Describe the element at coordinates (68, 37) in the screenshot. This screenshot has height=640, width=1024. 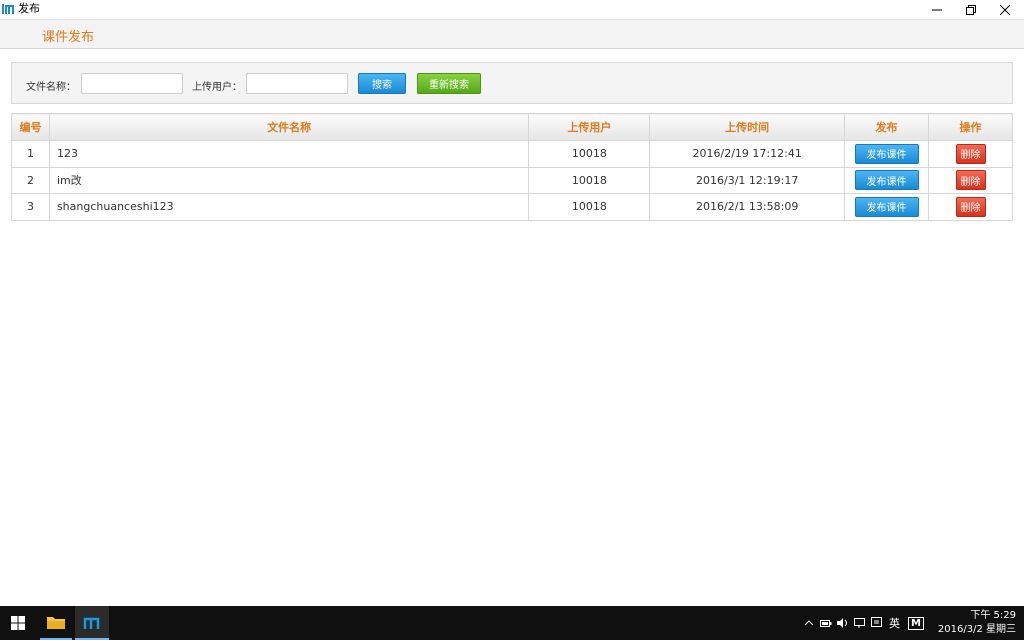
I see `page-title: 课件发布` at that location.